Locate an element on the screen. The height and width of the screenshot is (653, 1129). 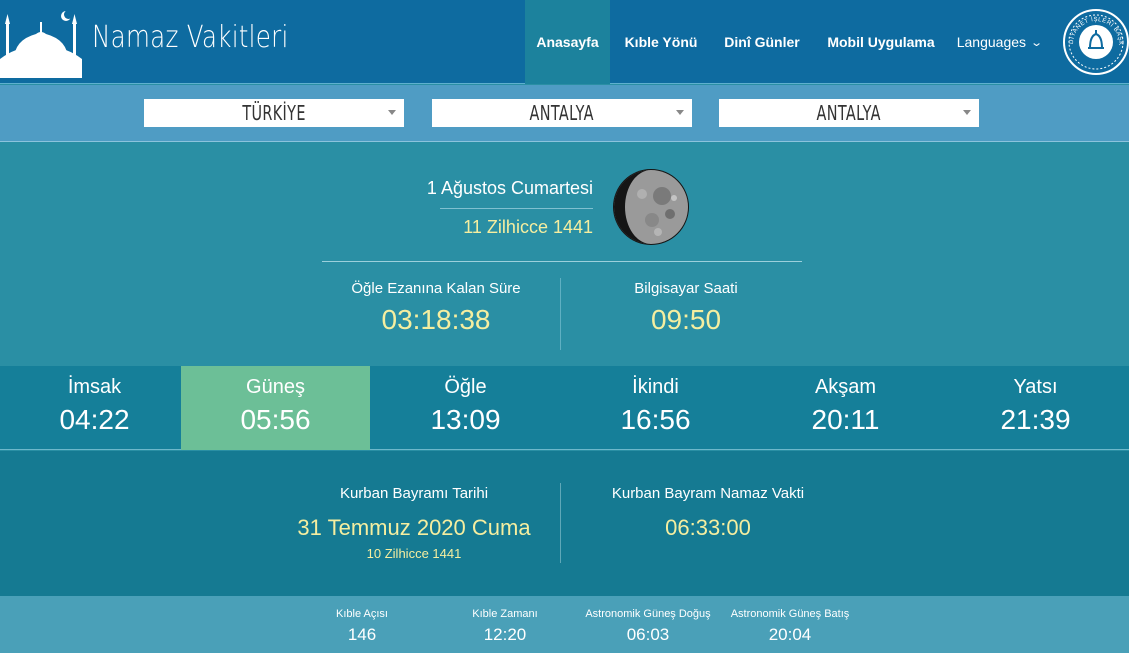
prayer-time: 20:11 is located at coordinates (845, 419).